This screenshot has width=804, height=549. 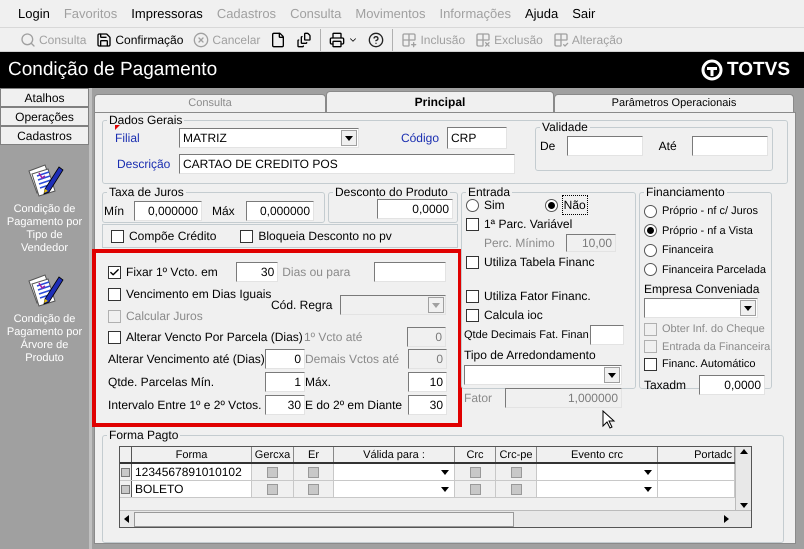 I want to click on column-header: Crc, so click(x=475, y=454).